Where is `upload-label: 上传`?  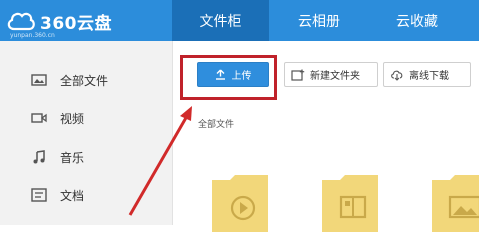 upload-label: 上传 is located at coordinates (241, 76).